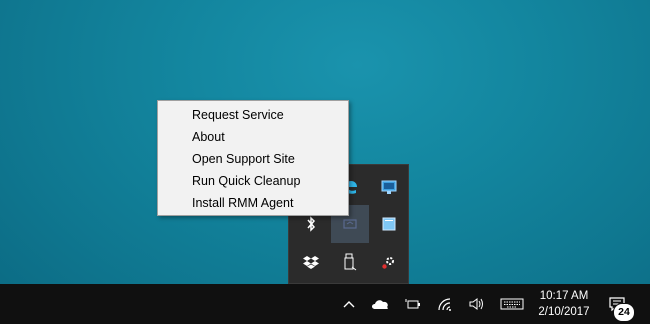 The height and width of the screenshot is (324, 650). What do you see at coordinates (624, 312) in the screenshot?
I see `notification-count-badge: 24` at bounding box center [624, 312].